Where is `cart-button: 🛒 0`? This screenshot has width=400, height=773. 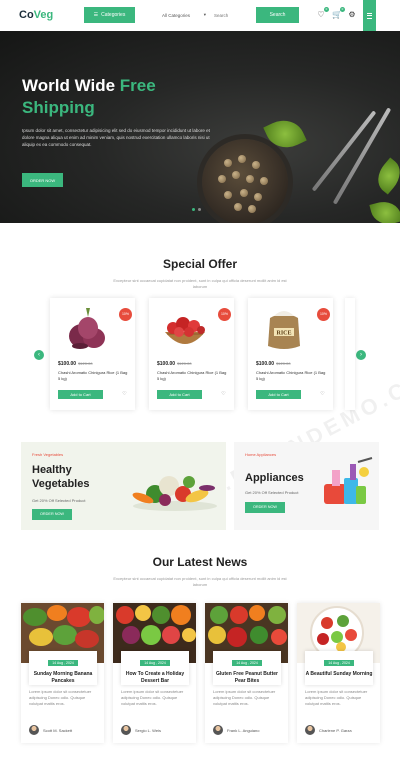 cart-button: 🛒 0 is located at coordinates (338, 13).